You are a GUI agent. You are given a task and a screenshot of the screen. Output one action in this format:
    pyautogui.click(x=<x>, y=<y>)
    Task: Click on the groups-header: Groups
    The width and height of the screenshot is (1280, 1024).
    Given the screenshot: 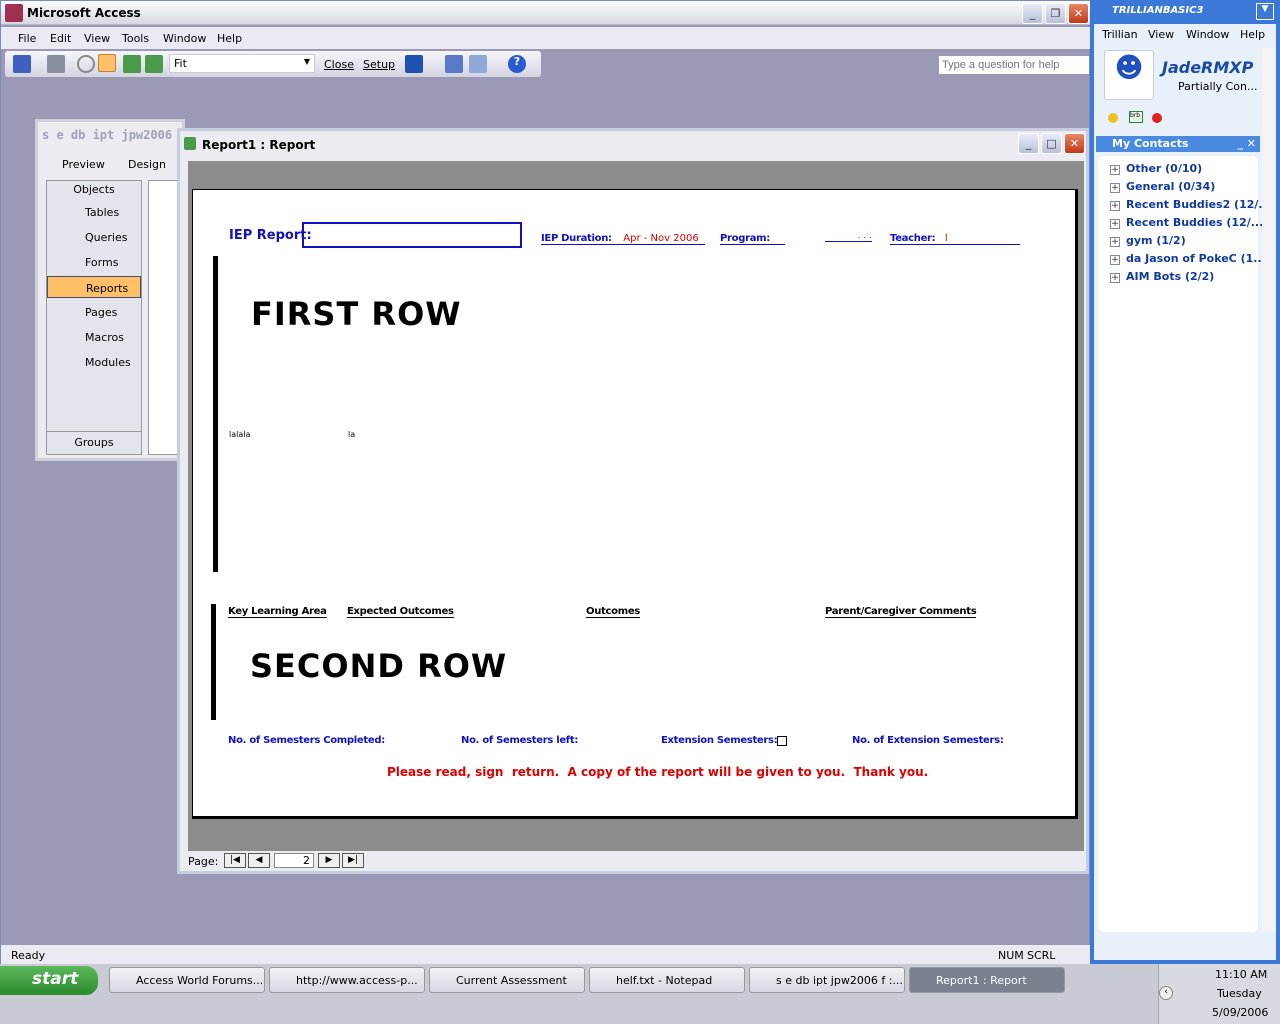 What is the action you would take?
    pyautogui.click(x=94, y=440)
    